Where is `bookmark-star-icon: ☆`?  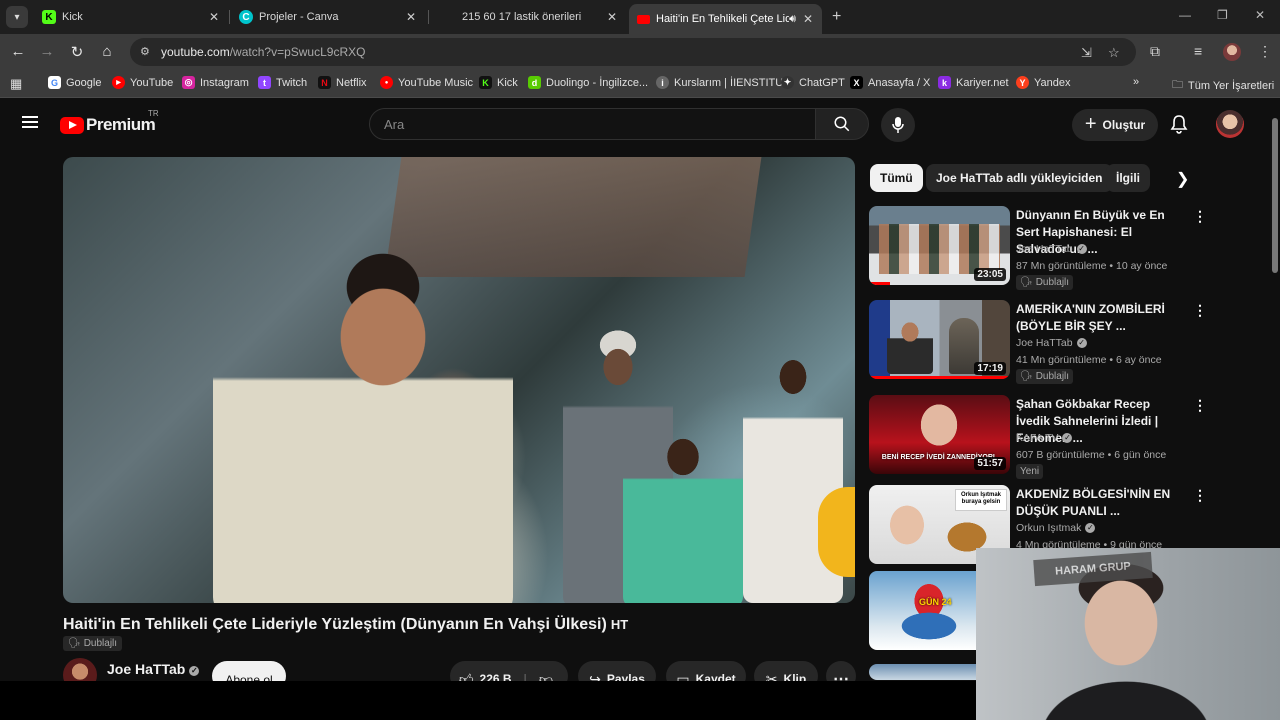 bookmark-star-icon: ☆ is located at coordinates (1114, 53).